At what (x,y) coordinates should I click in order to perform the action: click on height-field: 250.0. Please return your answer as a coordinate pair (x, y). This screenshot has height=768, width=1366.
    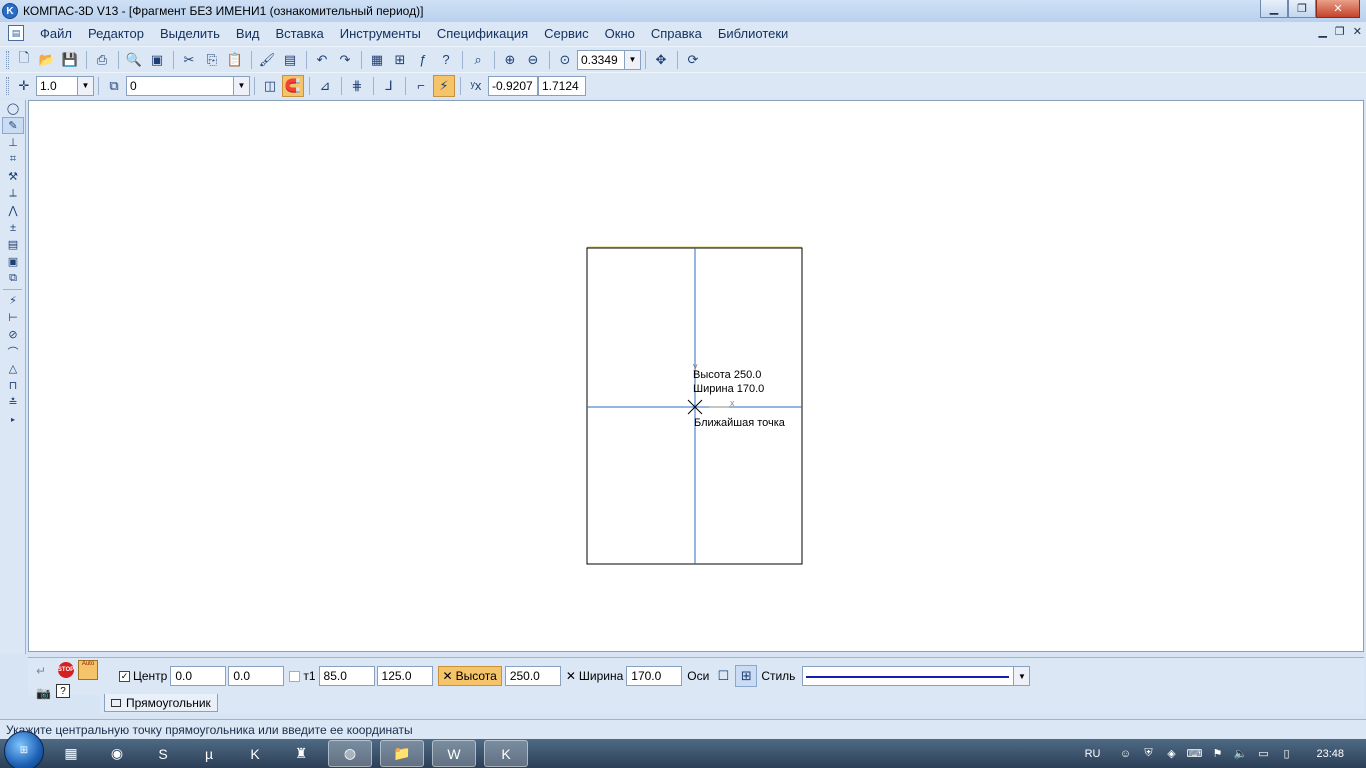
    Looking at the image, I should click on (532, 676).